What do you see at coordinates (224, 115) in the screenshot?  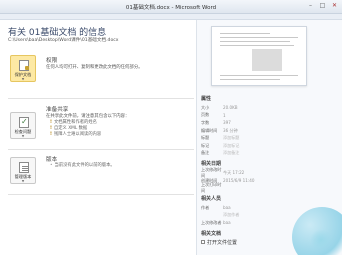 I see `property-value: 1` at bounding box center [224, 115].